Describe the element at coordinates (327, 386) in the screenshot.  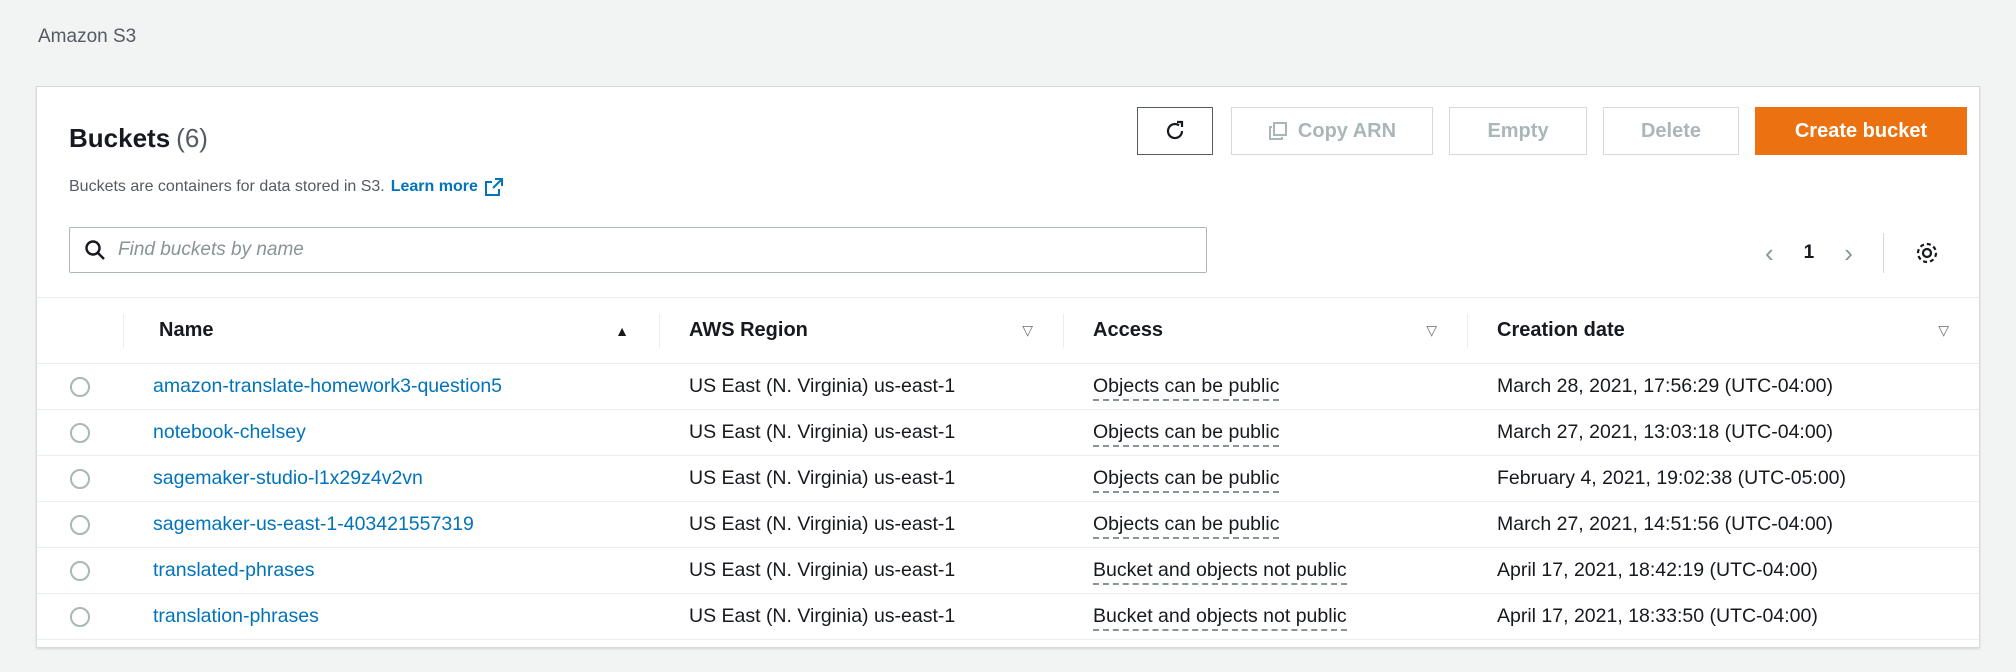
I see `bucket-name-link: amazon-translate-homework3-question5` at that location.